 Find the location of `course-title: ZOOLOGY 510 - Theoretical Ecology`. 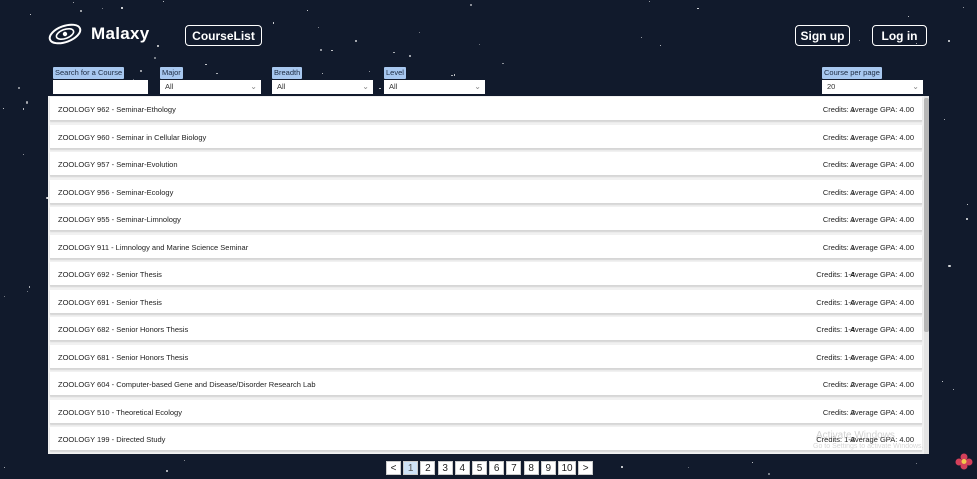

course-title: ZOOLOGY 510 - Theoretical Ecology is located at coordinates (120, 412).